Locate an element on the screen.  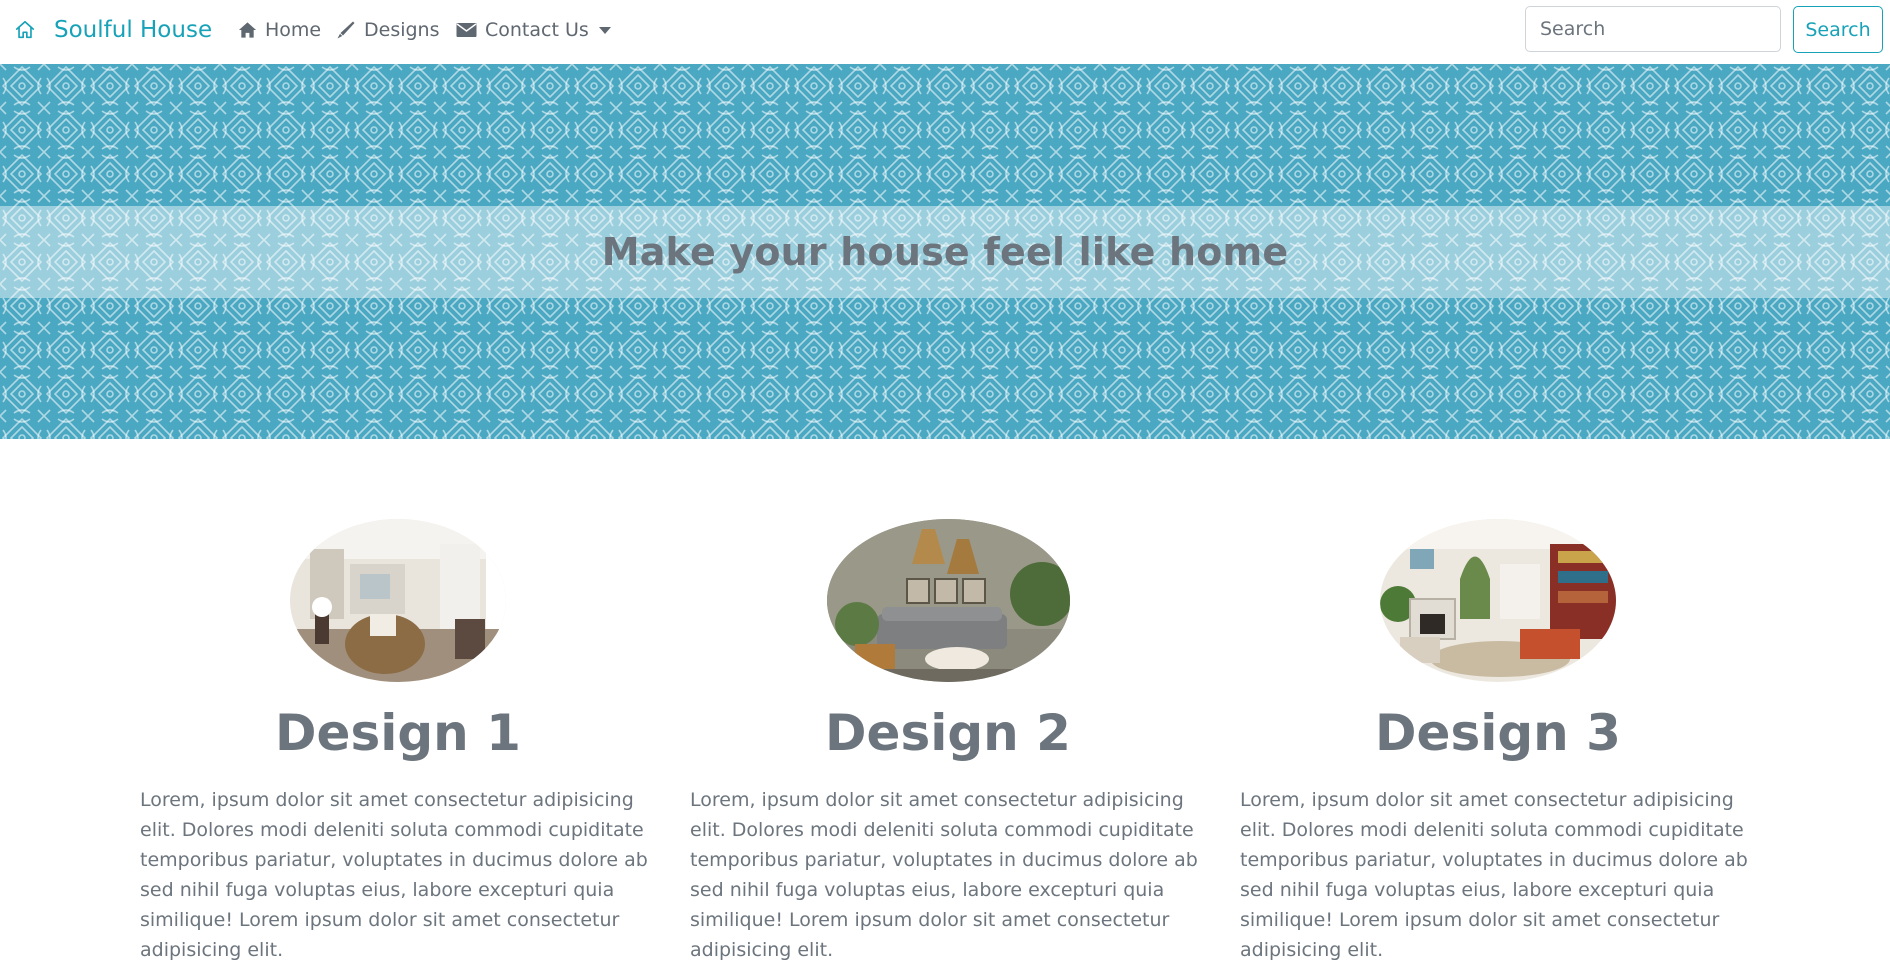
nav-contact-dropdown: Contact Us is located at coordinates (533, 30).